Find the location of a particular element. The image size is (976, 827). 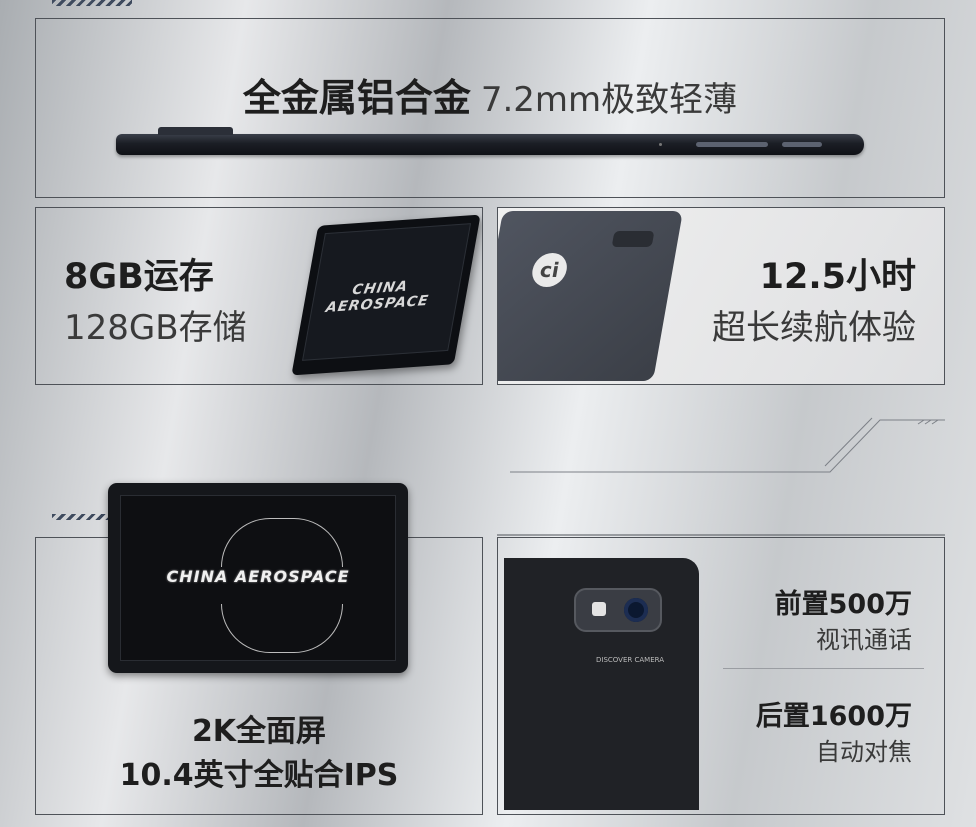

tablet-front-screen-text: CHINA AEROSPACE is located at coordinates (258, 576).